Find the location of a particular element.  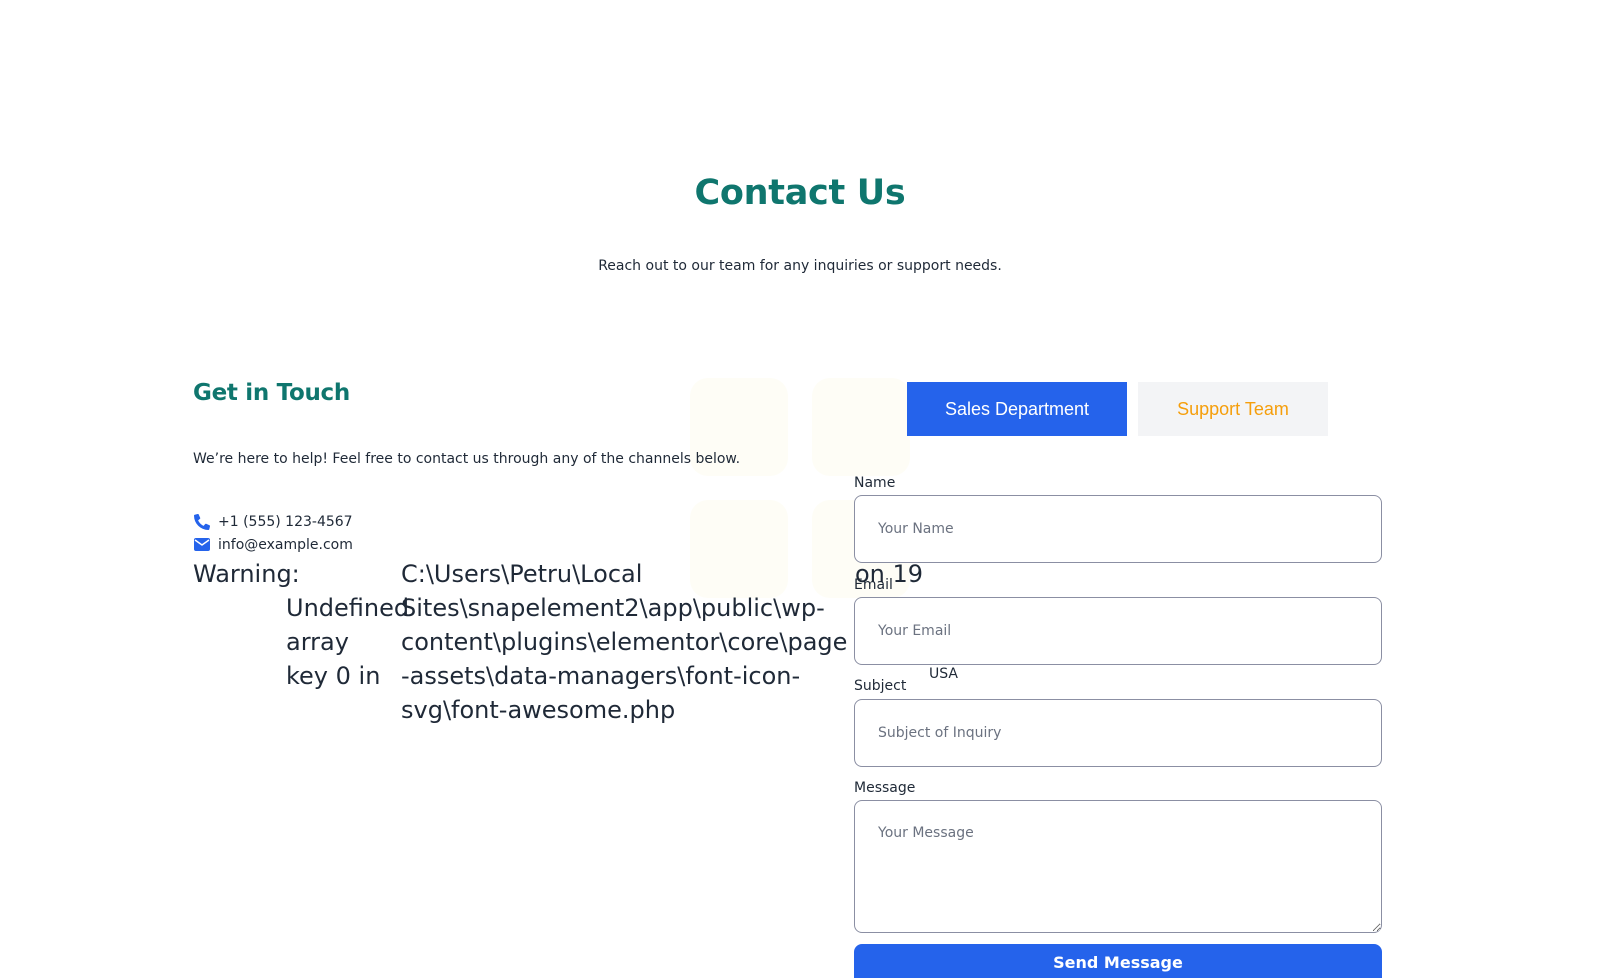

phone-number: +1 (555) 123-4567 is located at coordinates (285, 521).